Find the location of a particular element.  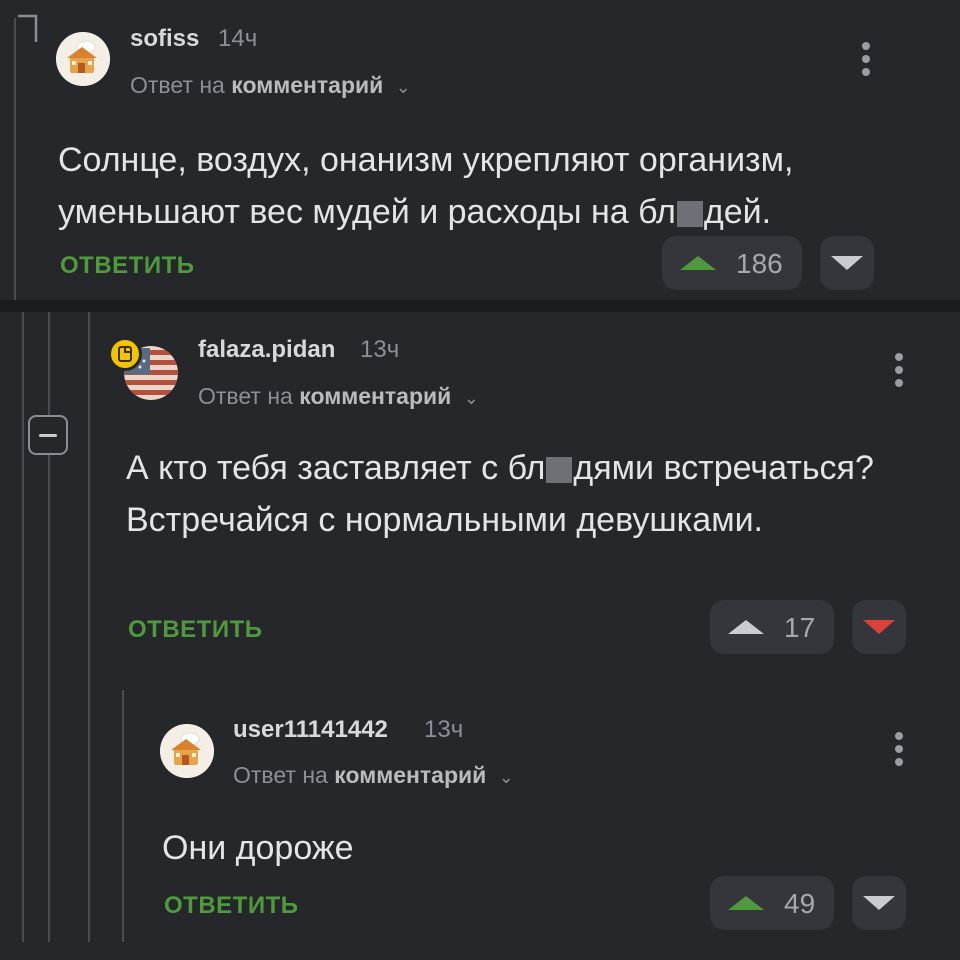

username: falaza.pidan is located at coordinates (266, 350).